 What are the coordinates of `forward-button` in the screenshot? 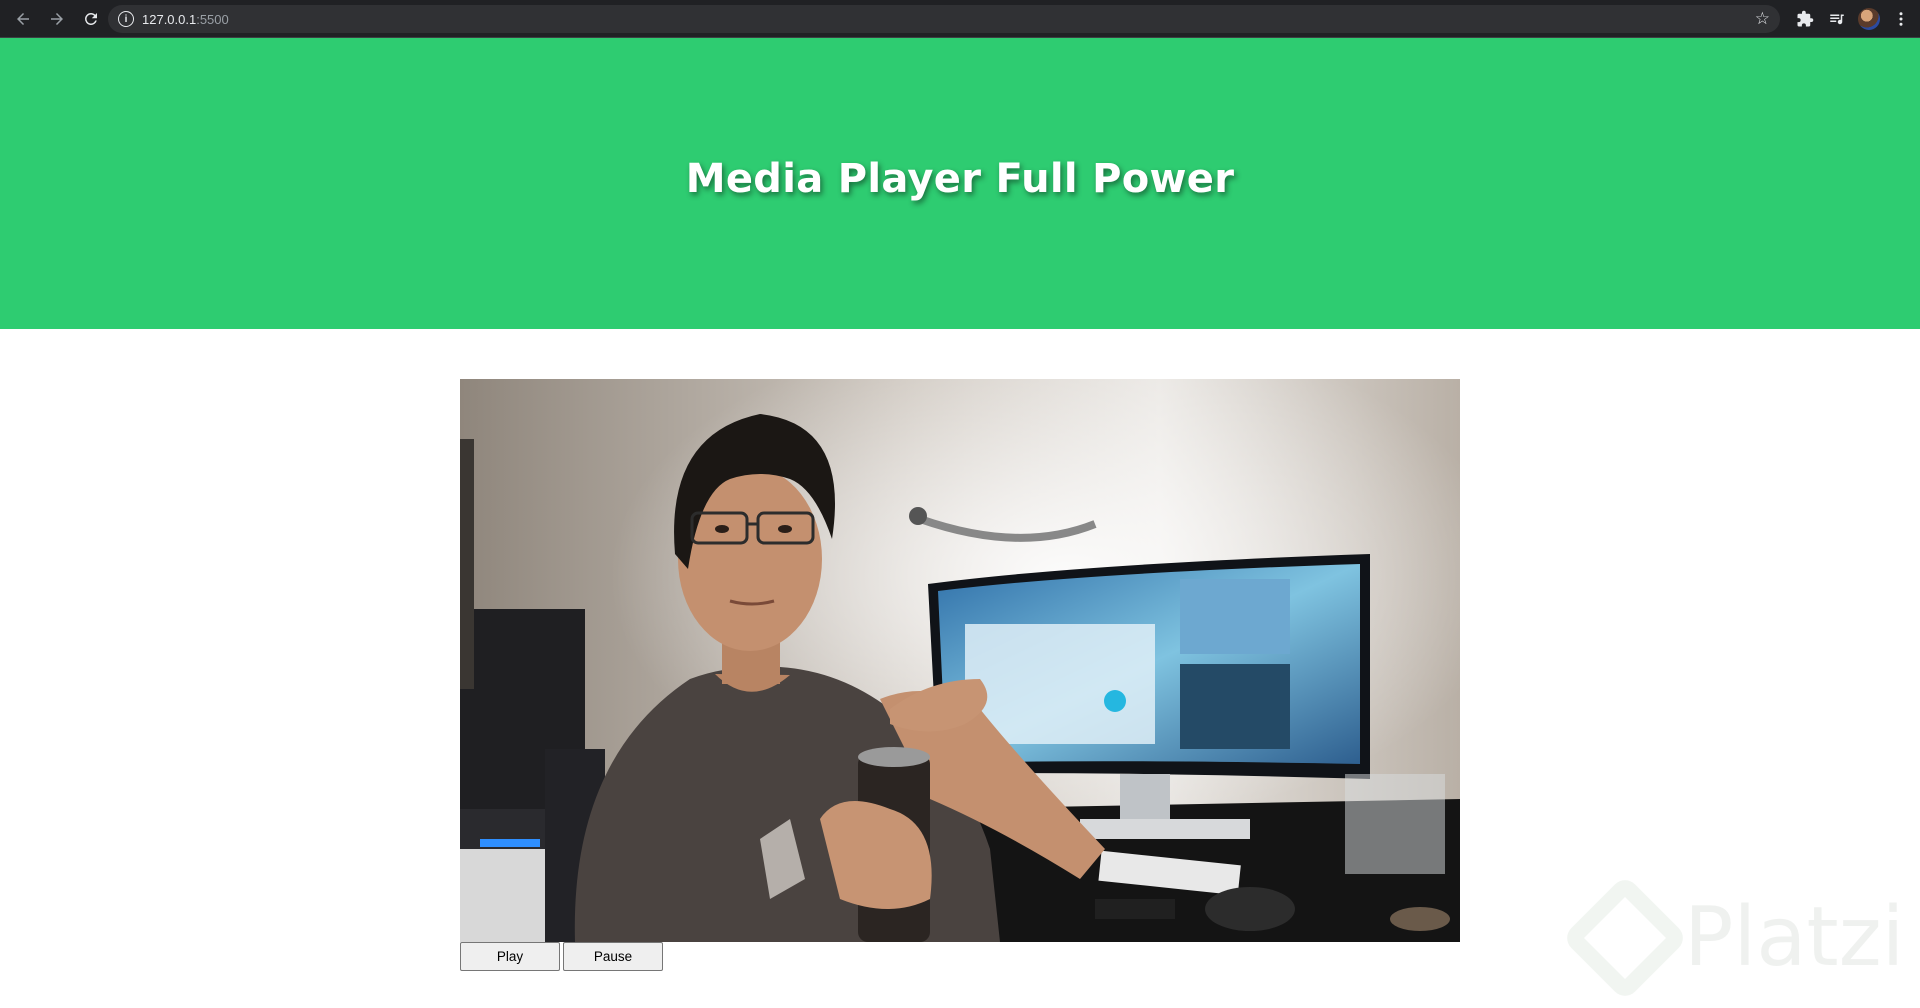 It's located at (57, 19).